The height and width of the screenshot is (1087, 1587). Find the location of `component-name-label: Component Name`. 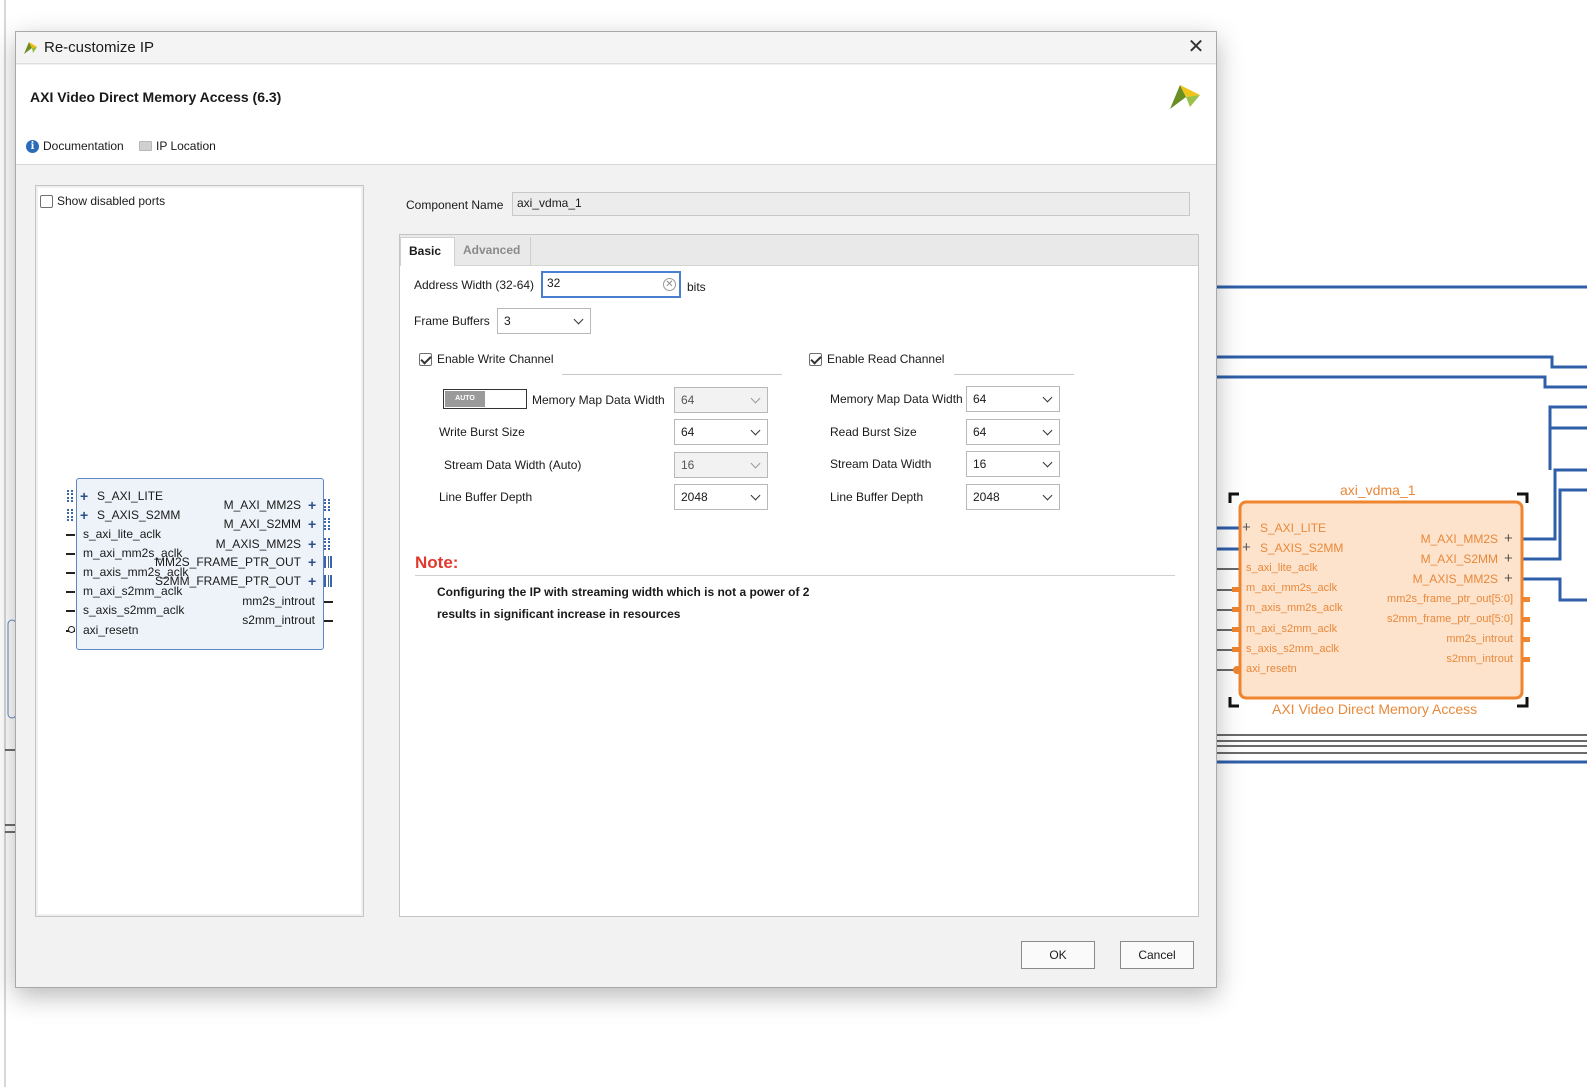

component-name-label: Component Name is located at coordinates (455, 205).